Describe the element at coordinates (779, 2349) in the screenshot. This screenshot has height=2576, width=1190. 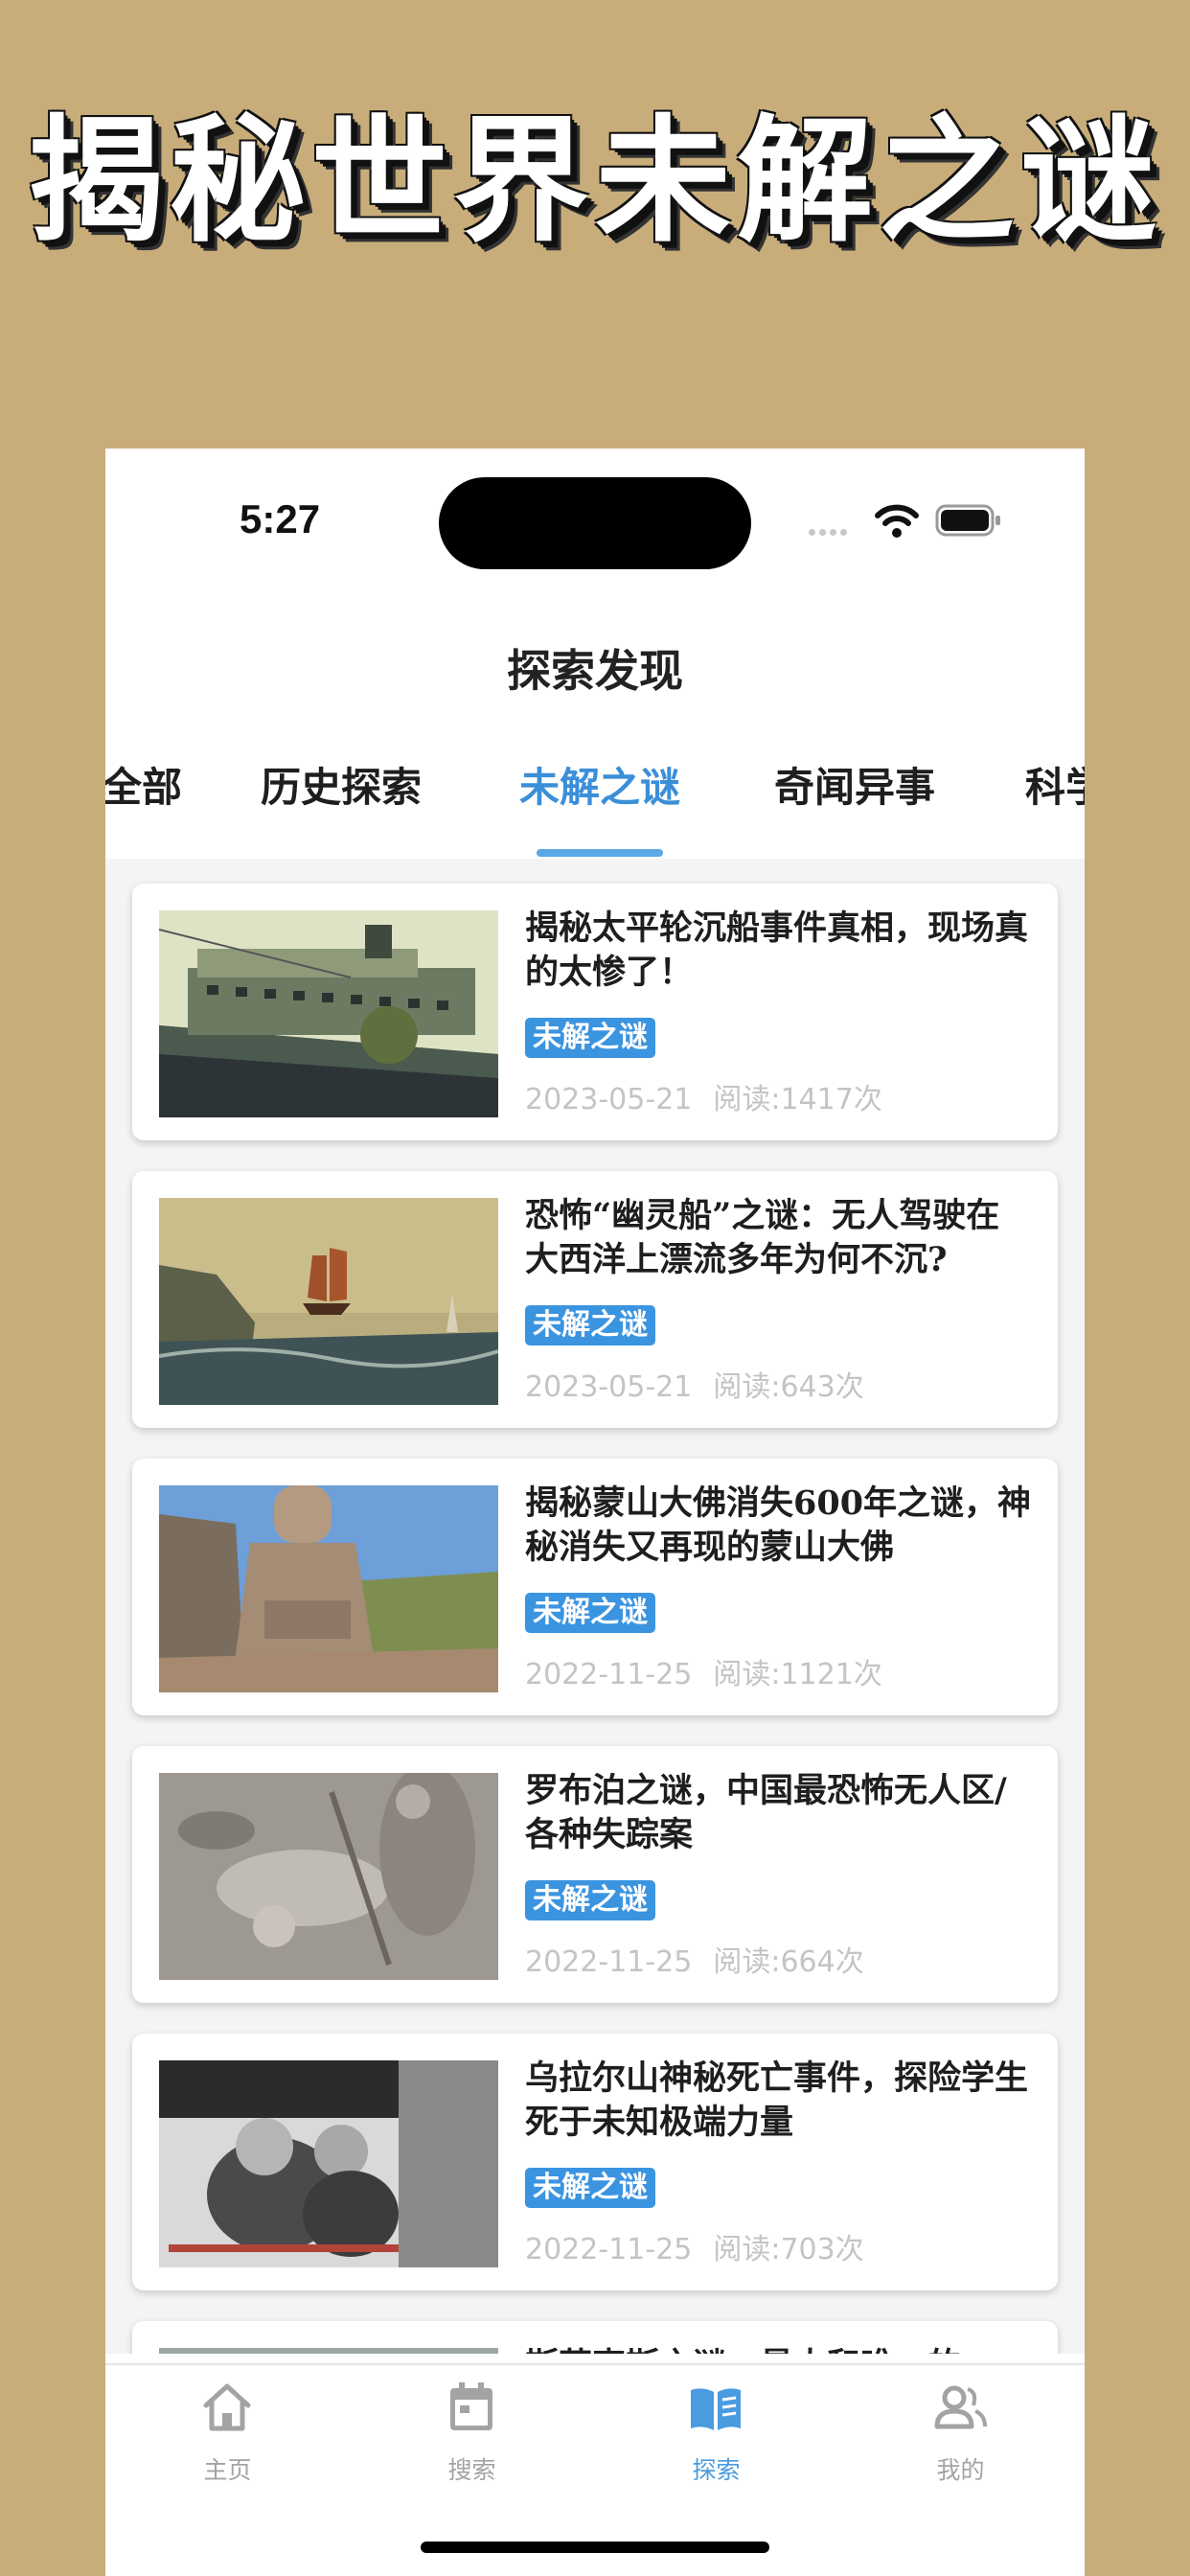
I see `article-title: 斯芬克斯之谜，最大和唯一的` at that location.